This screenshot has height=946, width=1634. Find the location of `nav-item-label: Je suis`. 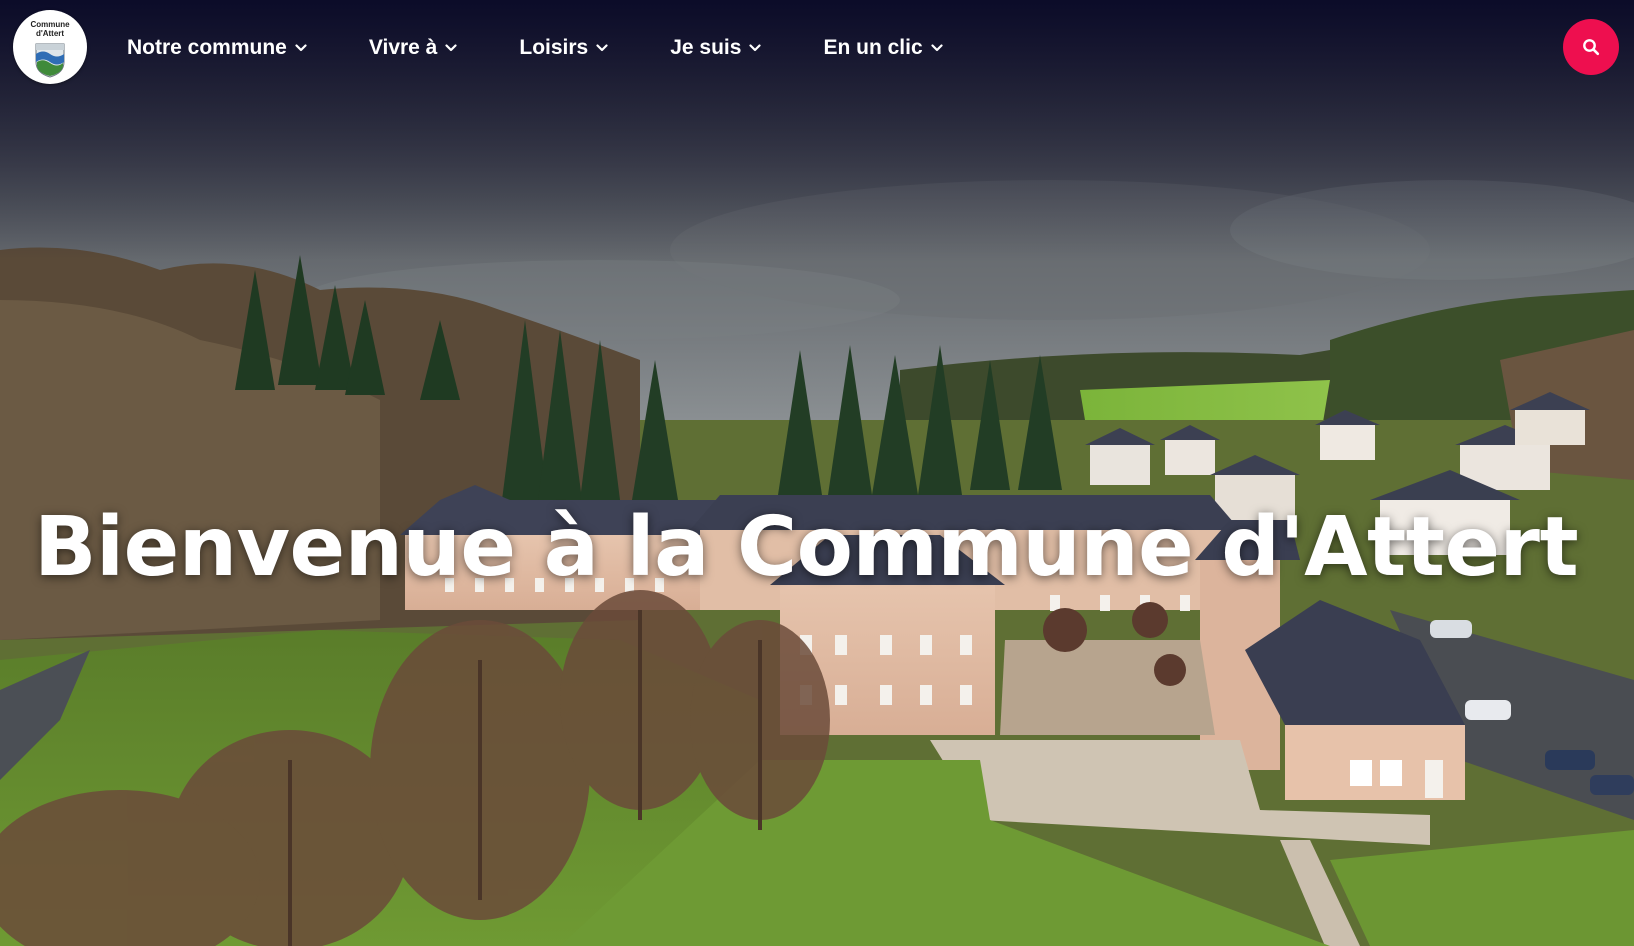

nav-item-label: Je suis is located at coordinates (706, 47).